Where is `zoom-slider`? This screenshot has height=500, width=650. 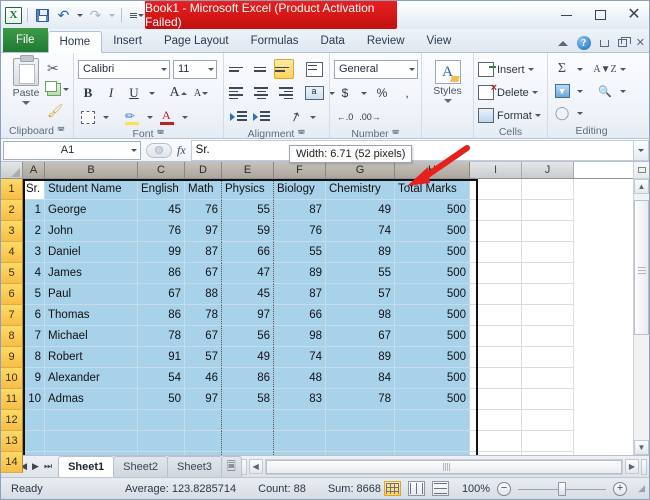 zoom-slider is located at coordinates (562, 488).